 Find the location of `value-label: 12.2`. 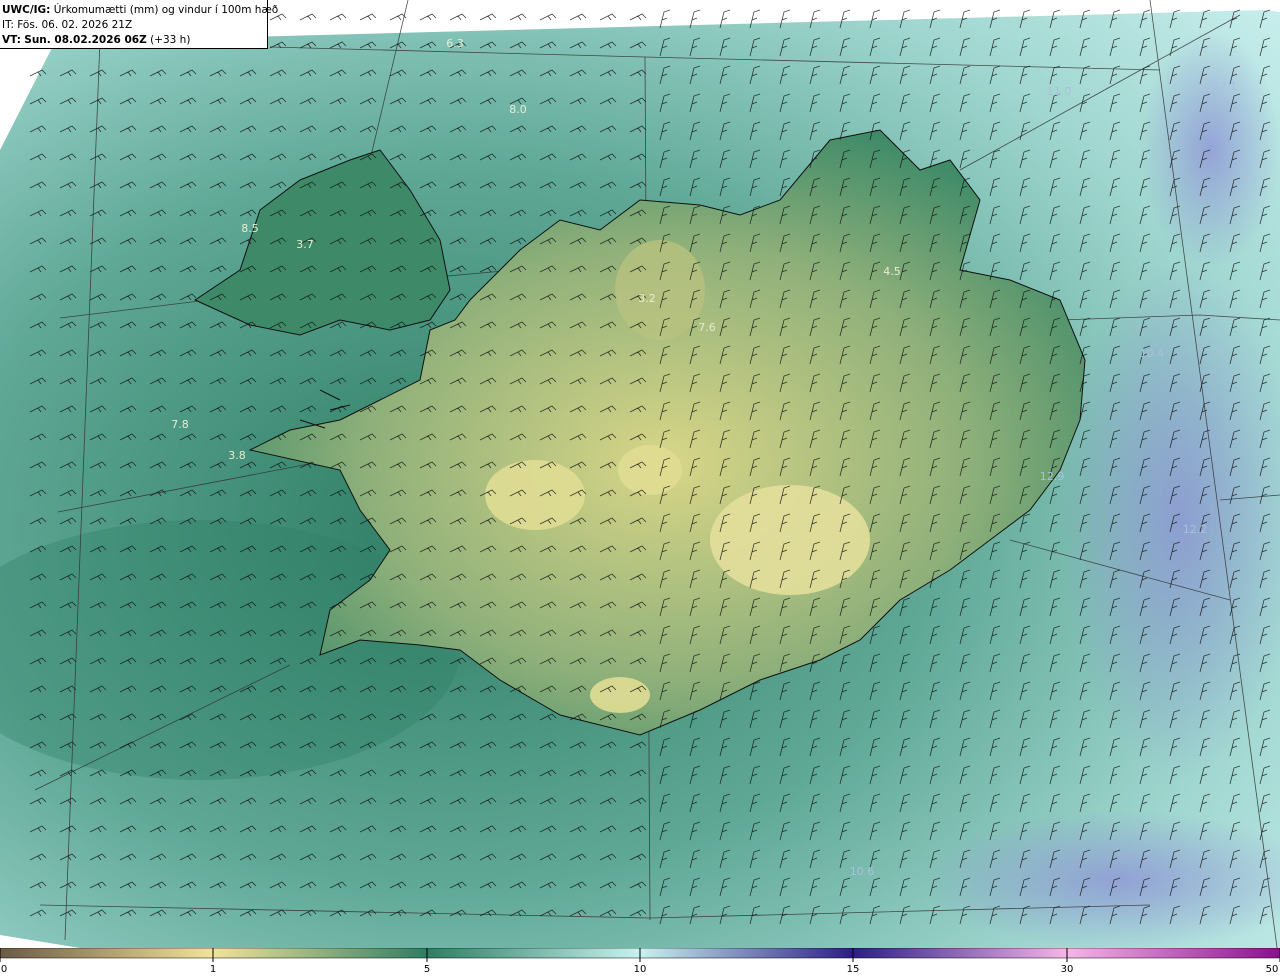

value-label: 12.2 is located at coordinates (1195, 529).